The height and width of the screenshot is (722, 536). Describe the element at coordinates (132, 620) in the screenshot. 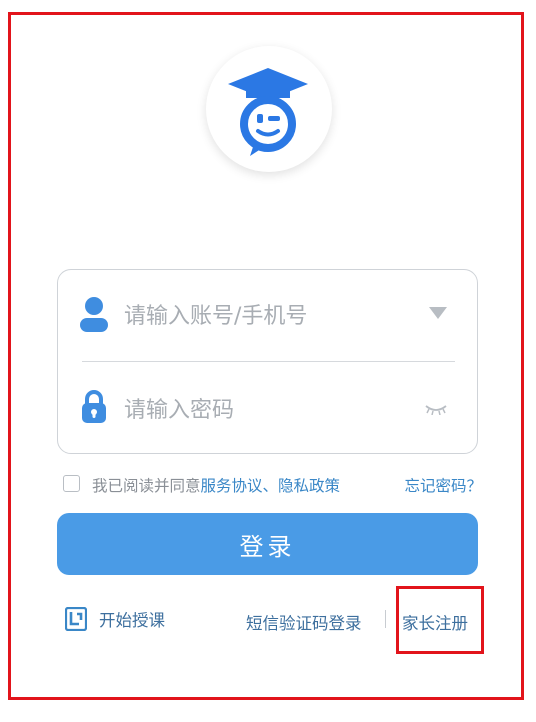

I see `start-teaching-label: 开始授课` at that location.